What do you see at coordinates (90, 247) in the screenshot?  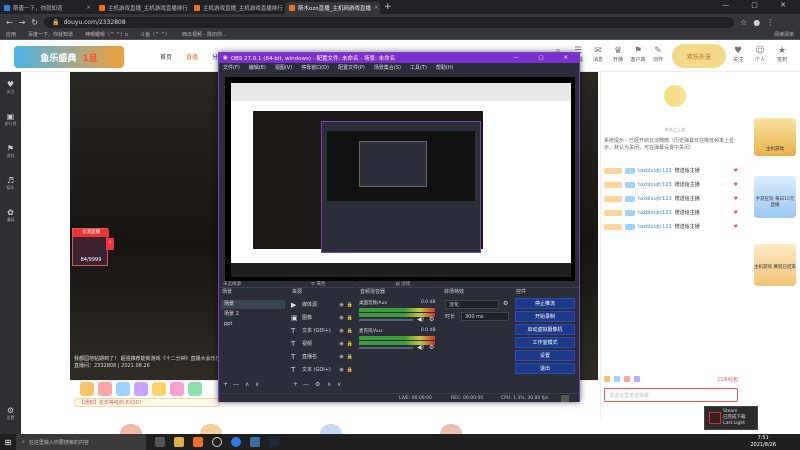 I see `streamer-avatar-card: 表演直播 84/9999` at bounding box center [90, 247].